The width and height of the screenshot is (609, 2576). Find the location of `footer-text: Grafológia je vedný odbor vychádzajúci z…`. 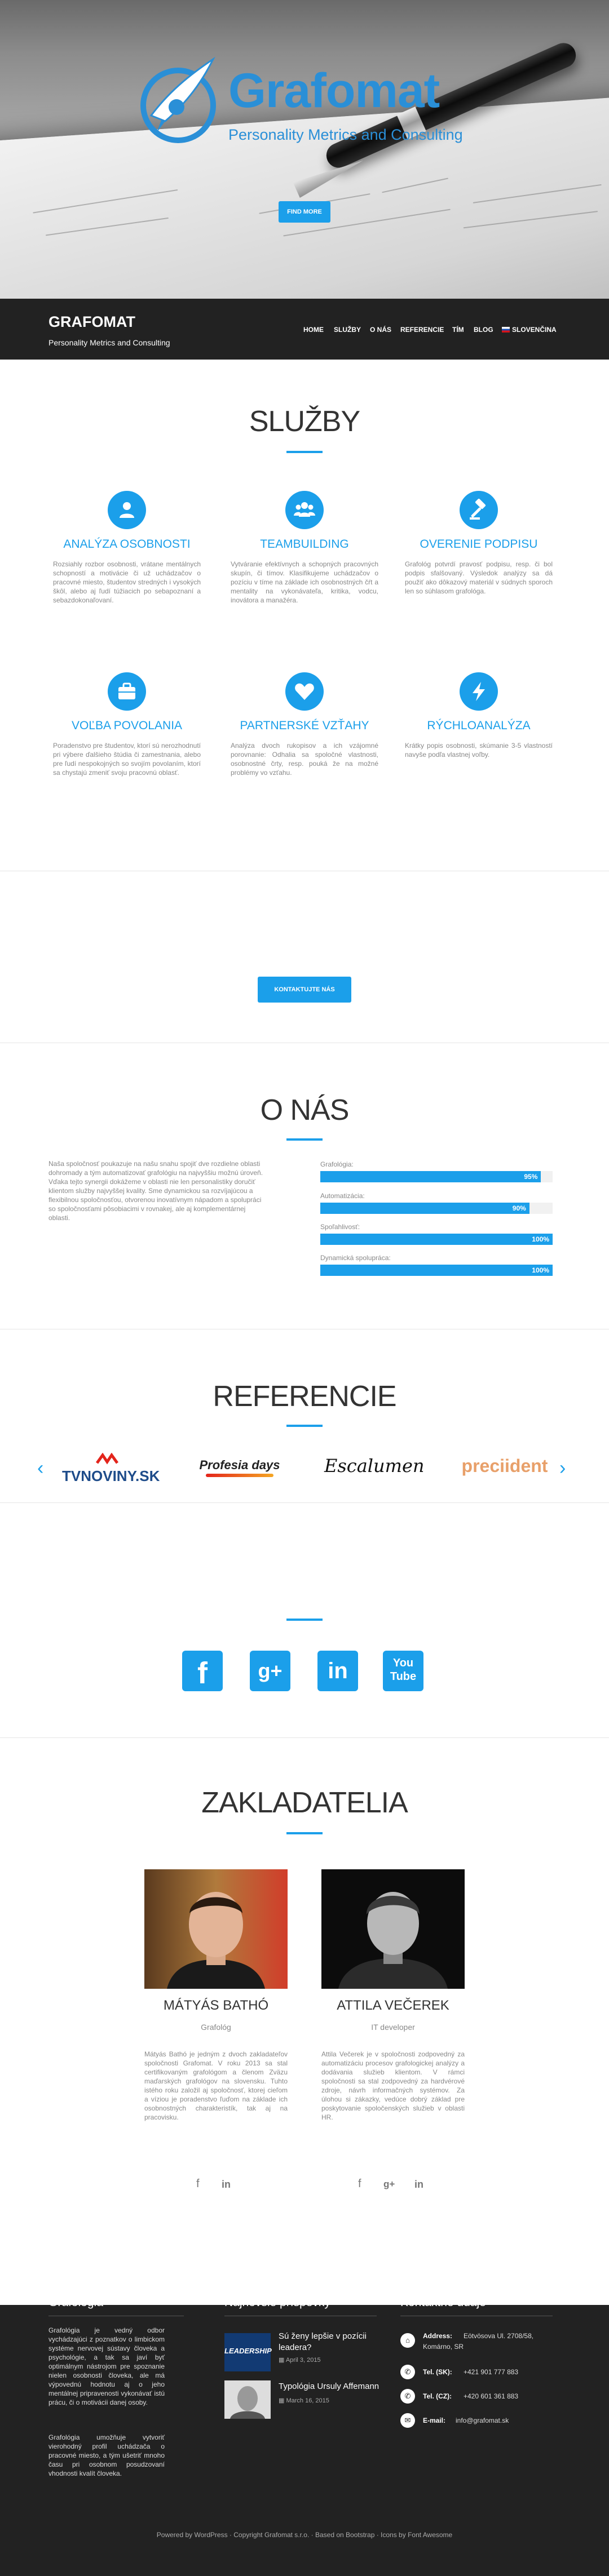

footer-text: Grafológia je vedný odbor vychádzajúci z… is located at coordinates (107, 2366).